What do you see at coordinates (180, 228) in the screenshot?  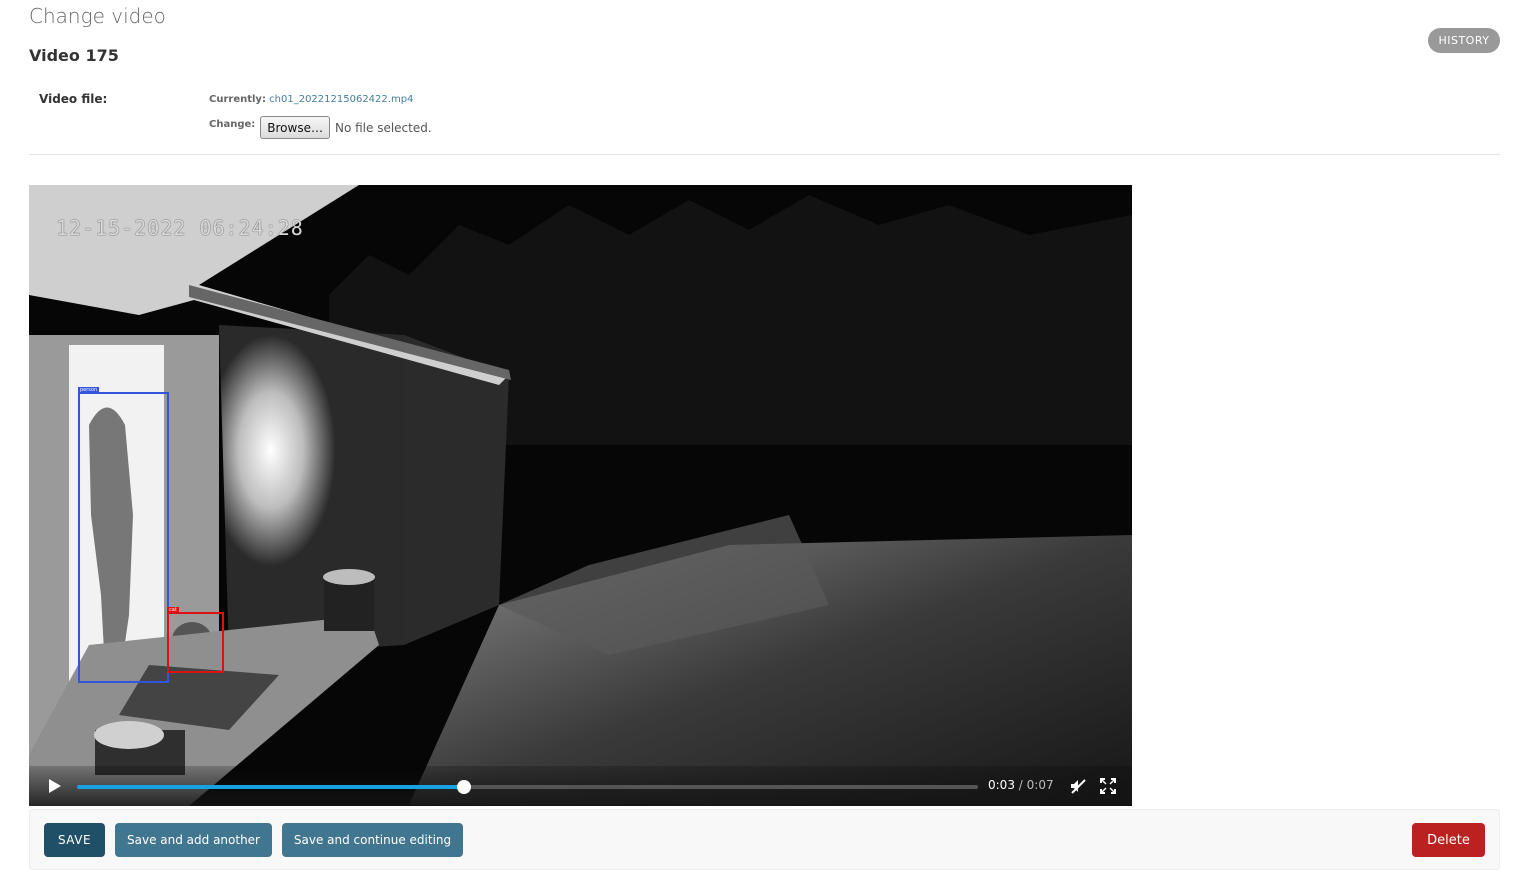 I see `timestamp-overlay: 12-15-2022 06:24:28` at bounding box center [180, 228].